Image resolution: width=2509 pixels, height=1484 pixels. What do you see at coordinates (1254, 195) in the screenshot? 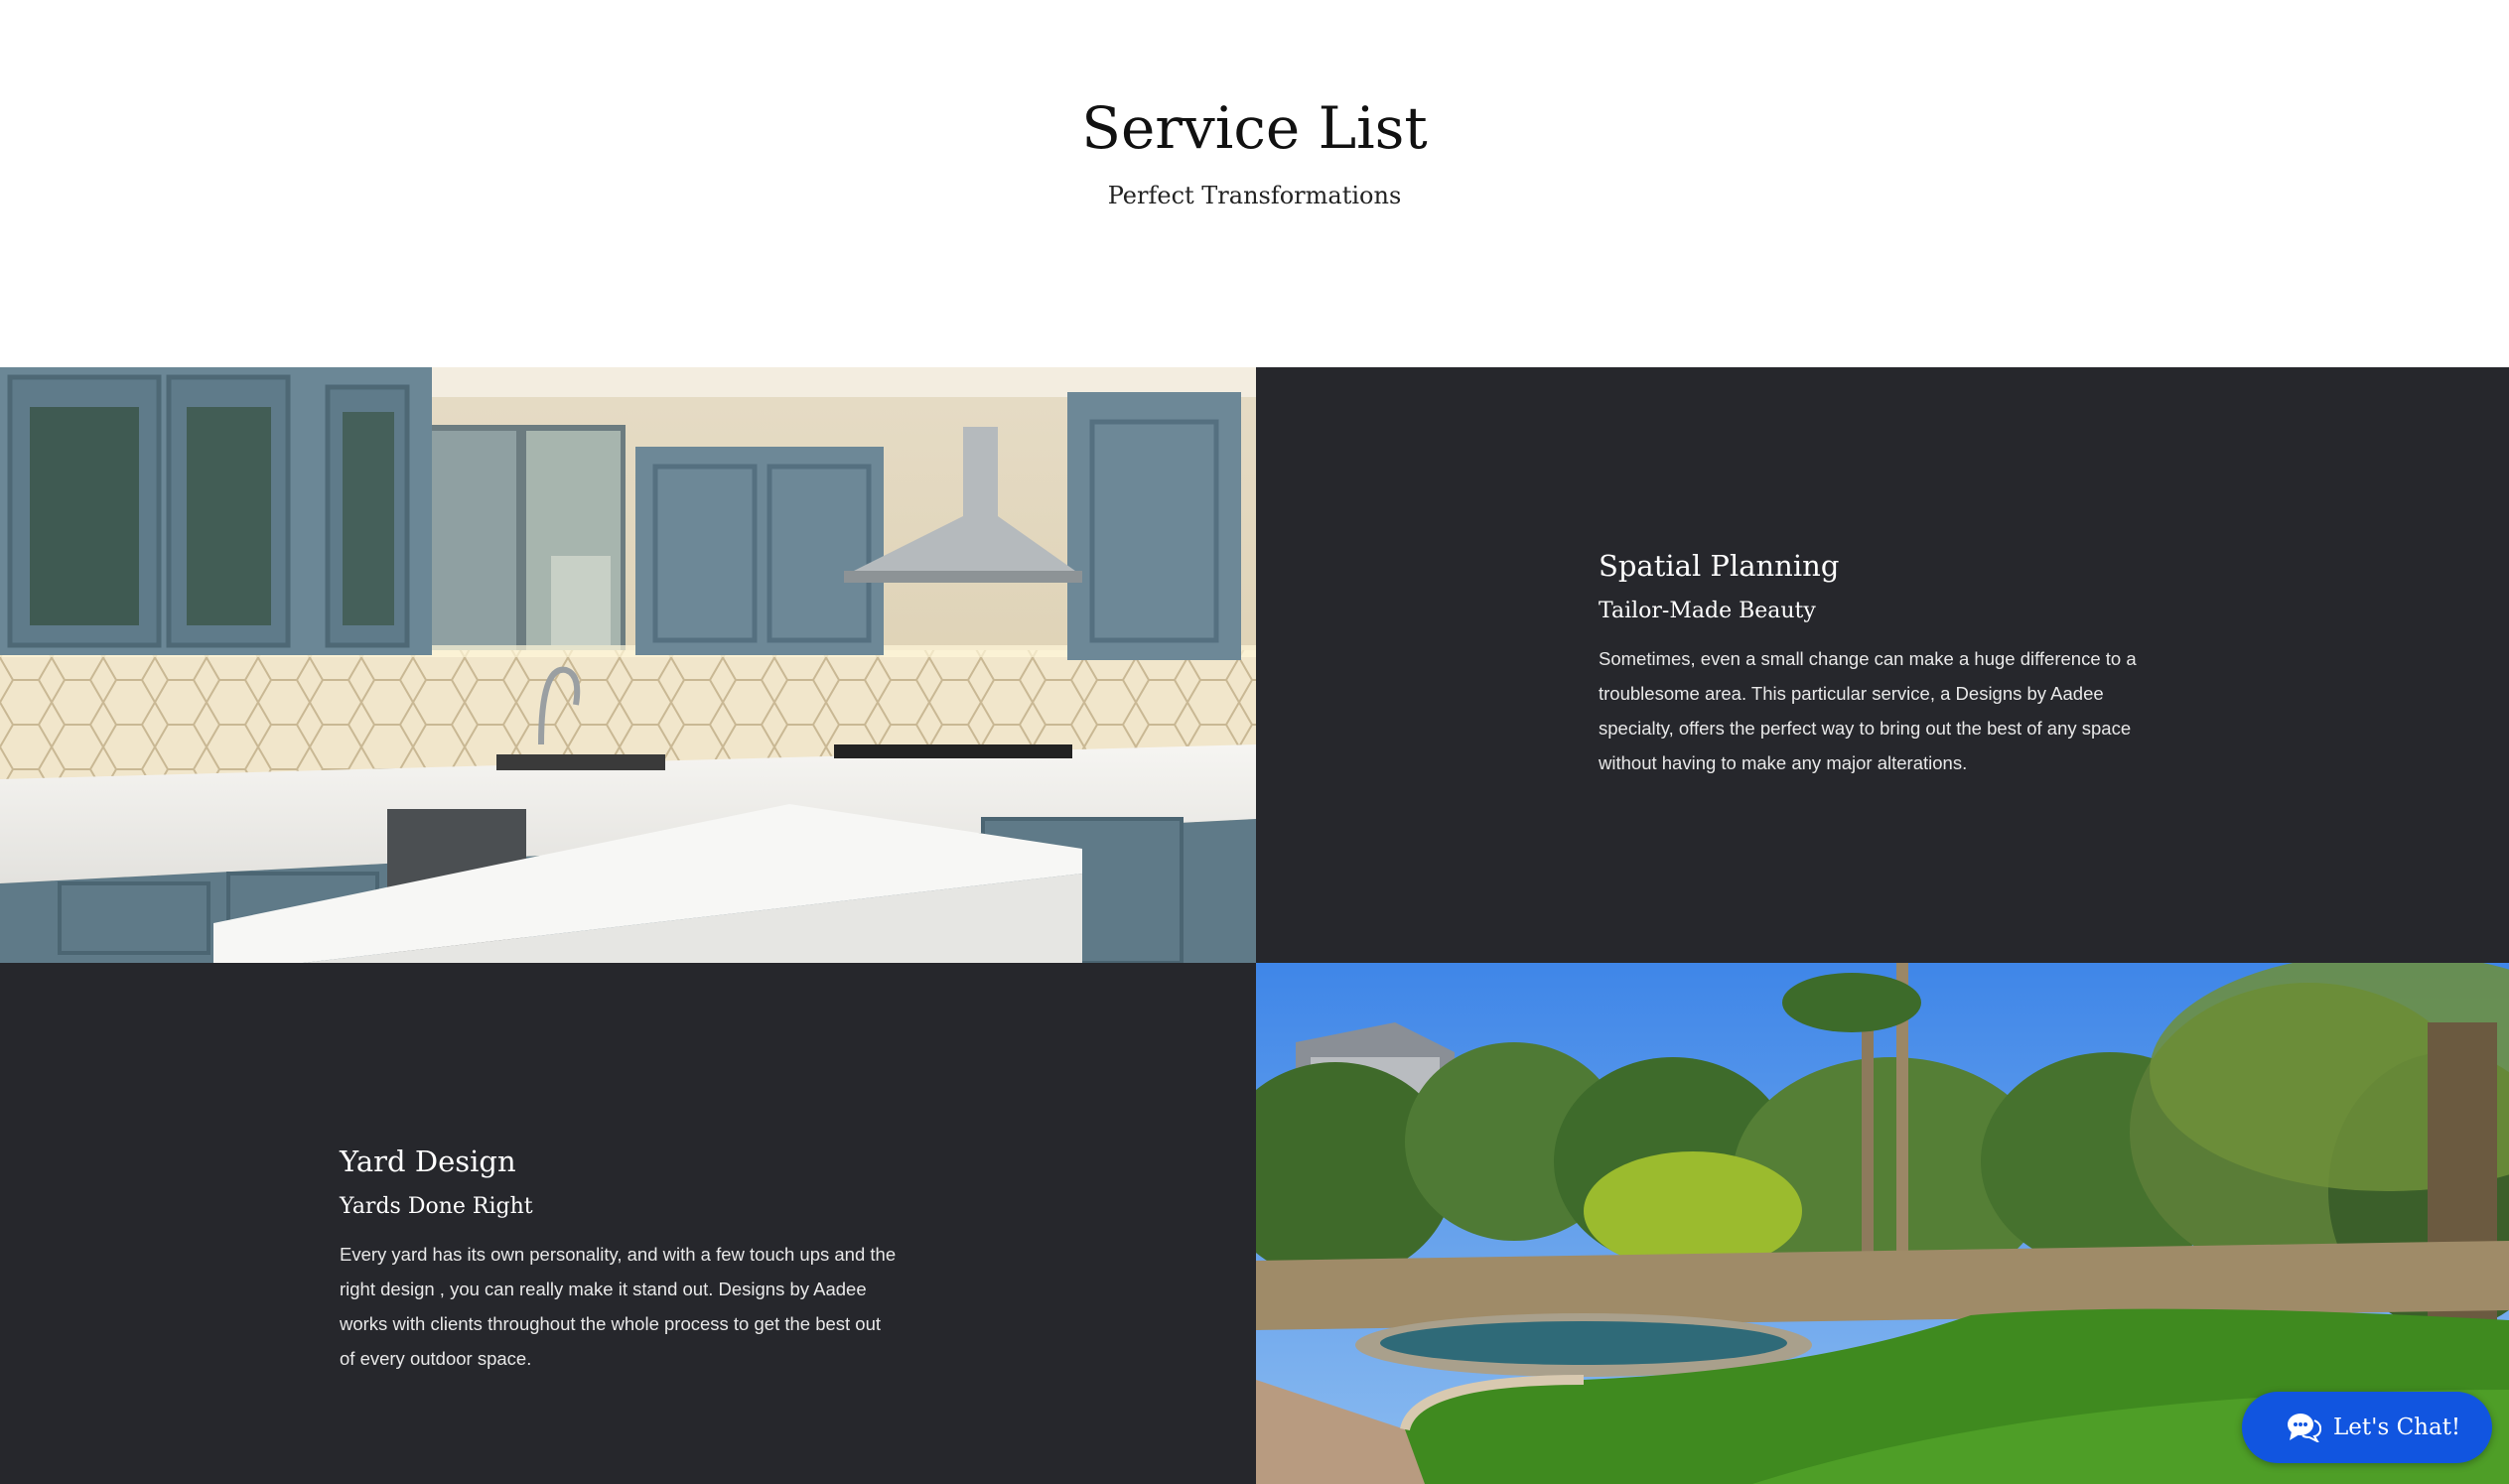
I see `page-subtitle: Perfect Transformations` at bounding box center [1254, 195].